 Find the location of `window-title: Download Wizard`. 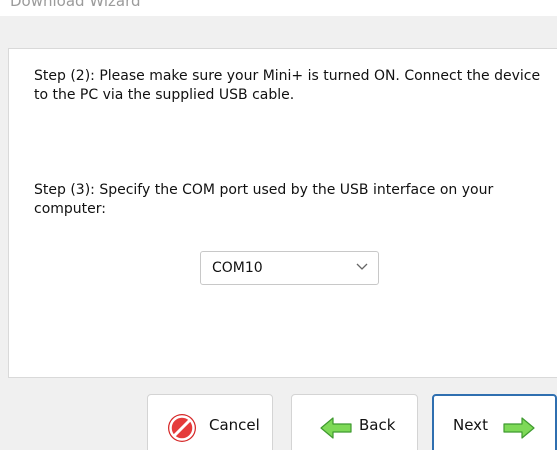

window-title: Download Wizard is located at coordinates (75, 5).